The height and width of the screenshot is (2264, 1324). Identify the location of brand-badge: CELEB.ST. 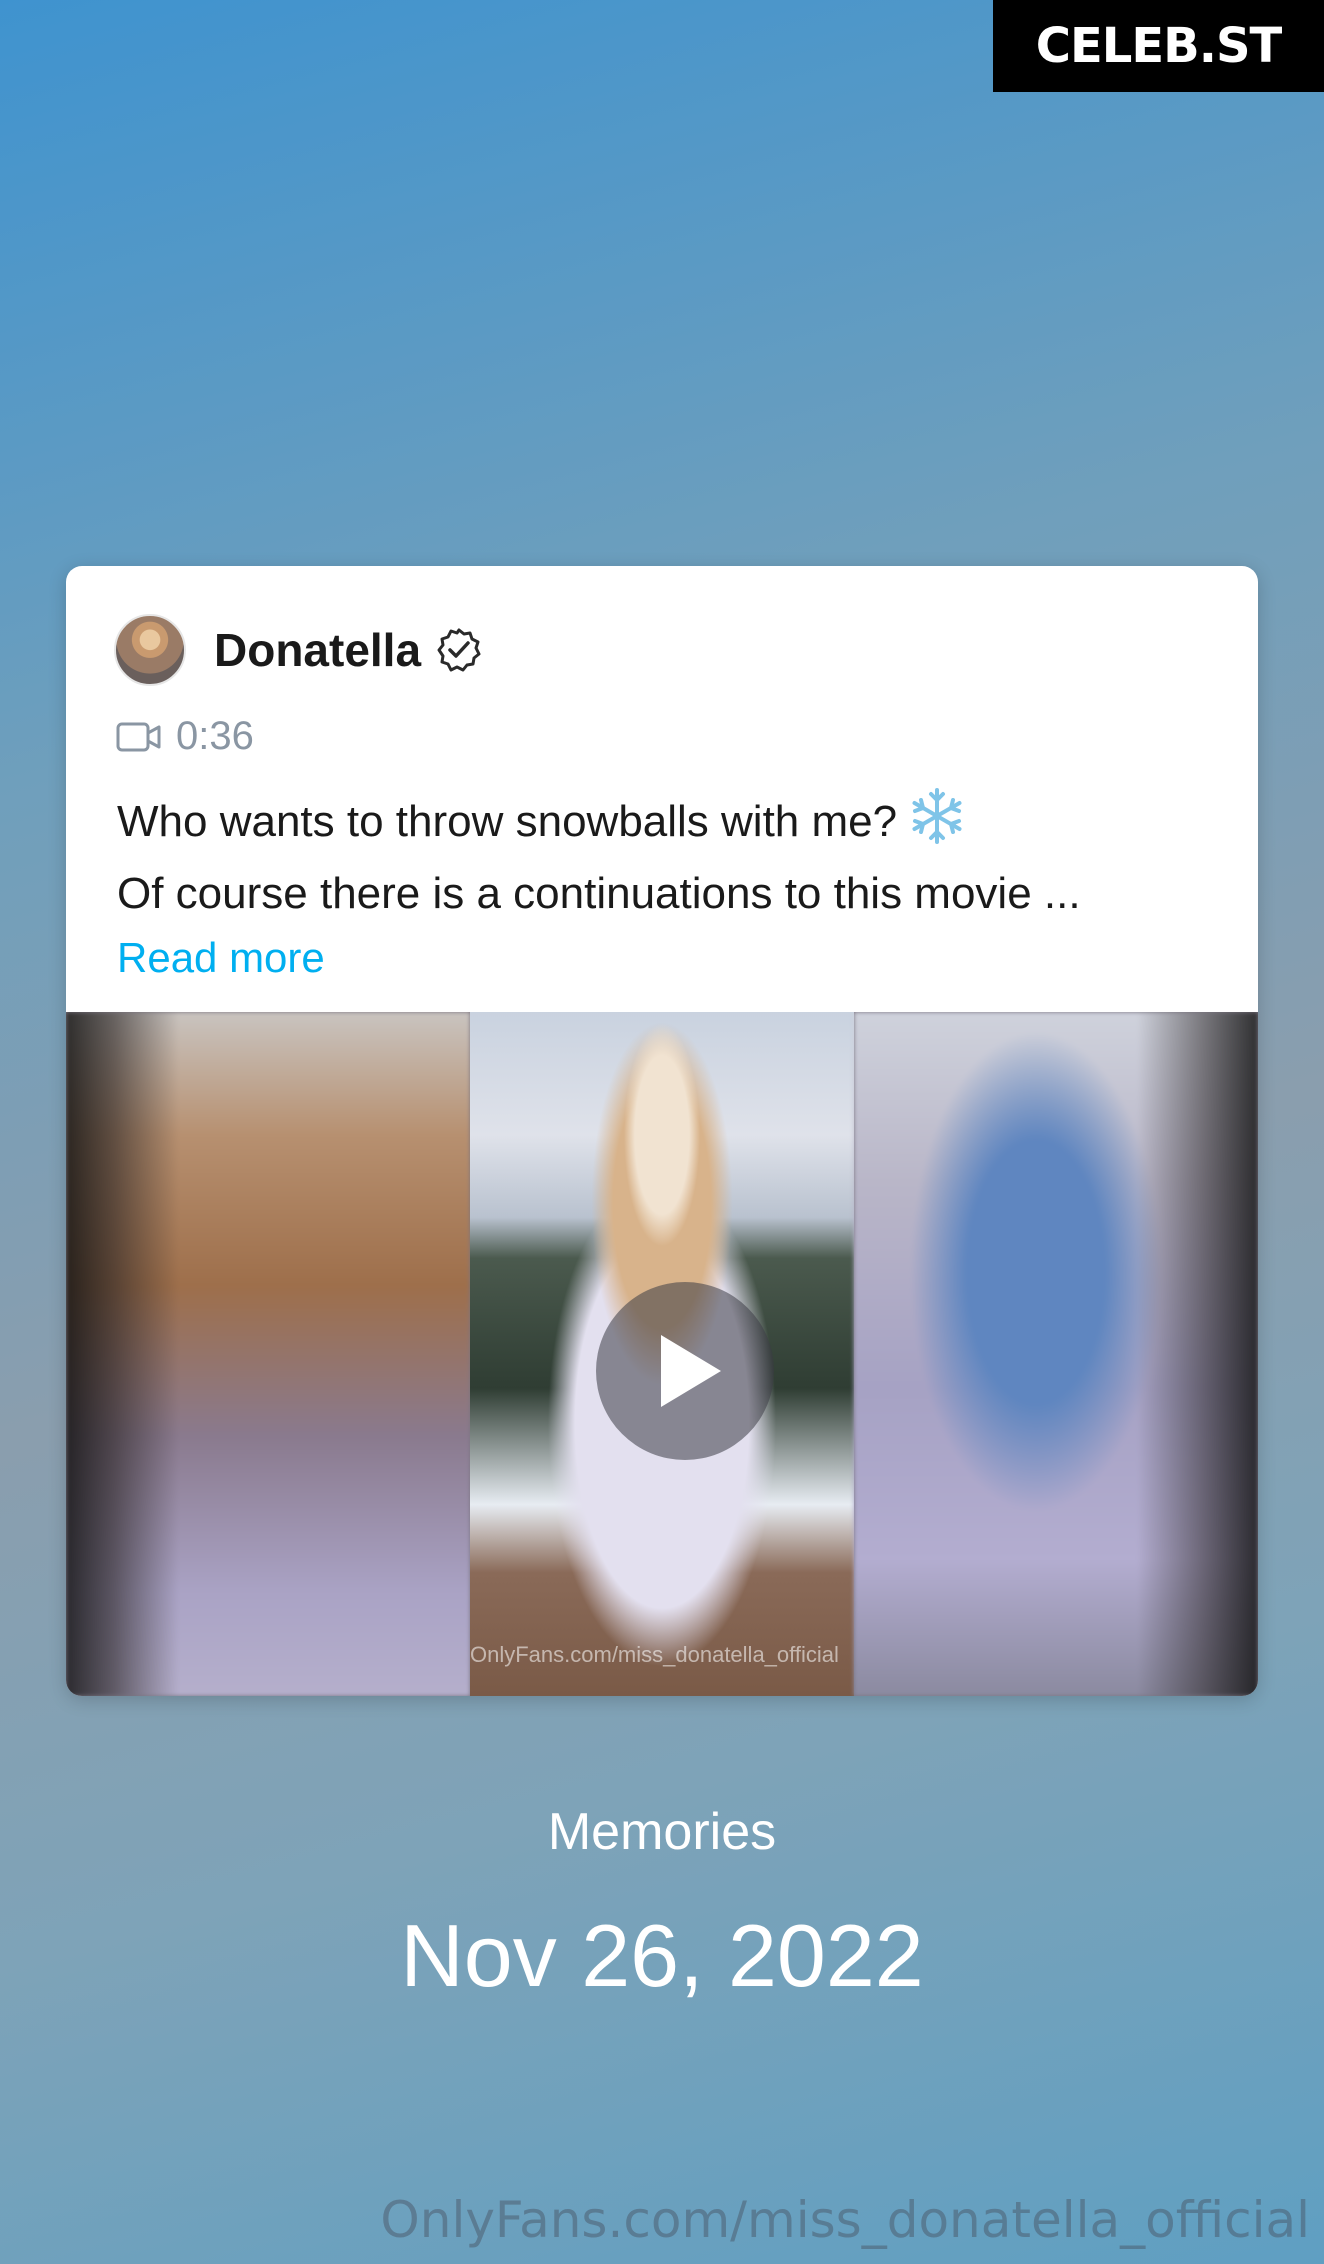
(1158, 46).